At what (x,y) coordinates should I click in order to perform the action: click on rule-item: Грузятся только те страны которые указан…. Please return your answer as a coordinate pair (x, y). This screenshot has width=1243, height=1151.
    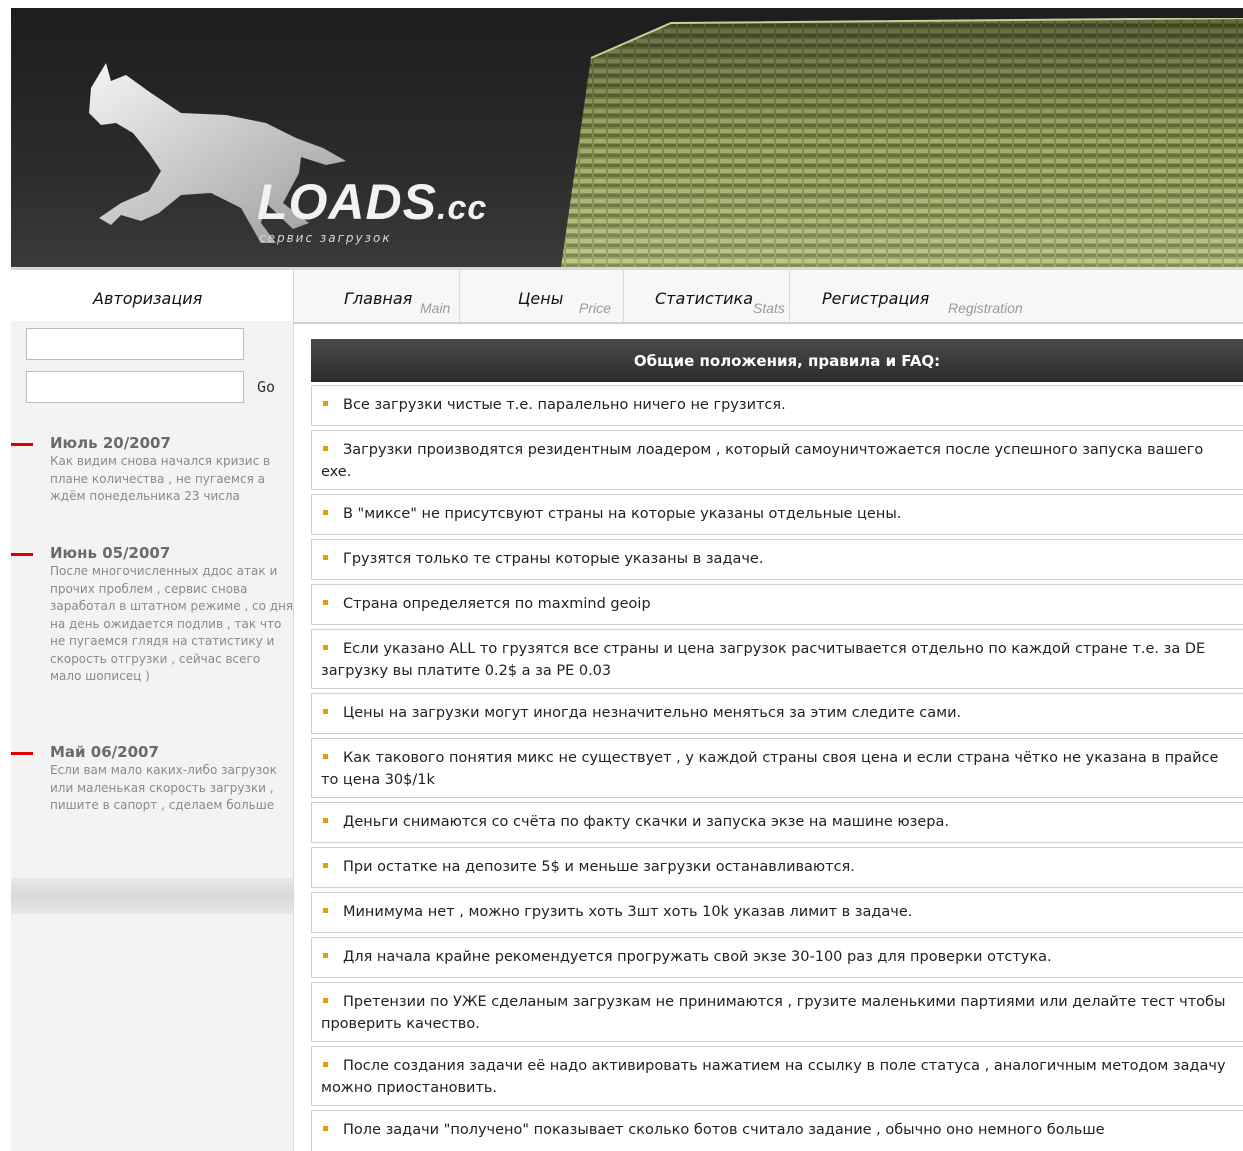
    Looking at the image, I should click on (777, 559).